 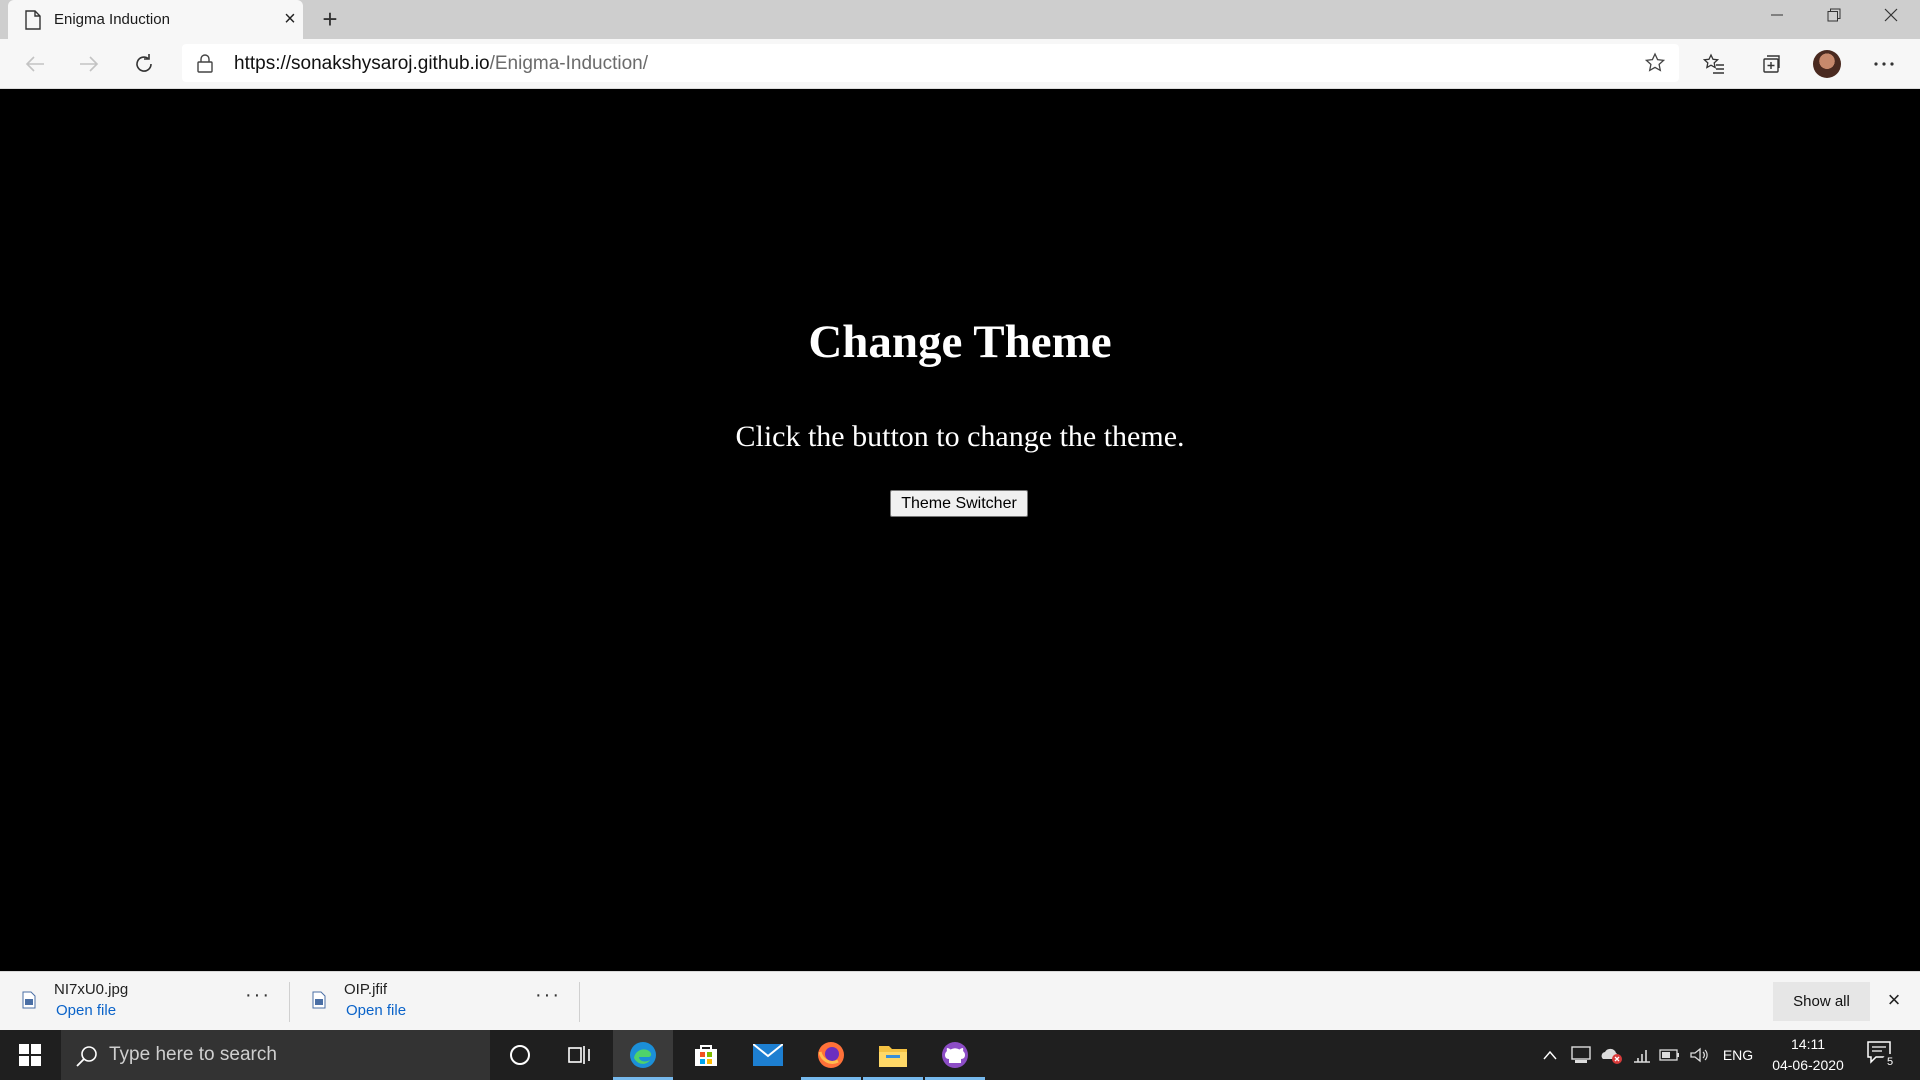 I want to click on browser-tab: Enigma Induction ×, so click(x=155, y=19).